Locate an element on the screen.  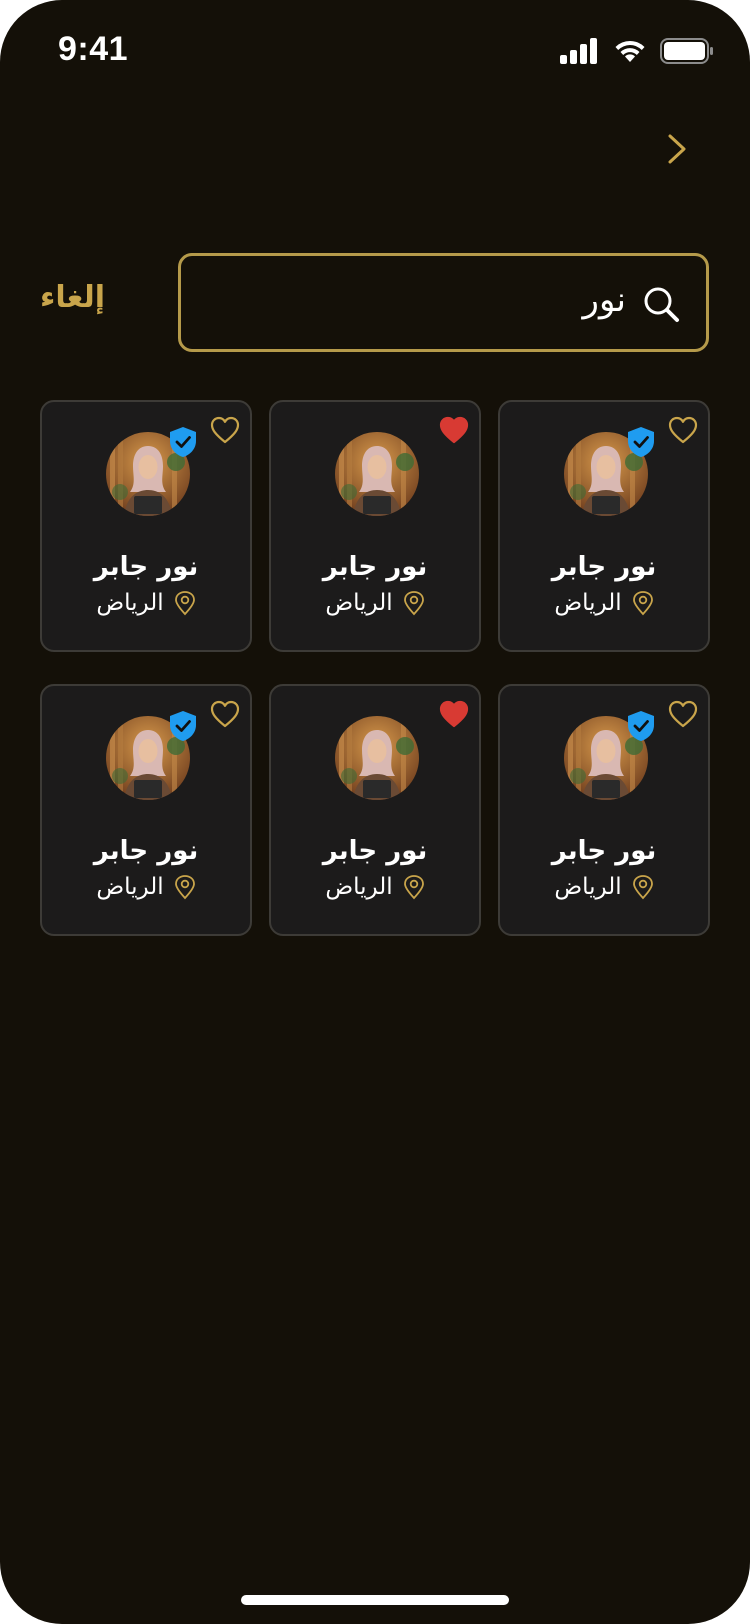
search-value: نور is located at coordinates (604, 300).